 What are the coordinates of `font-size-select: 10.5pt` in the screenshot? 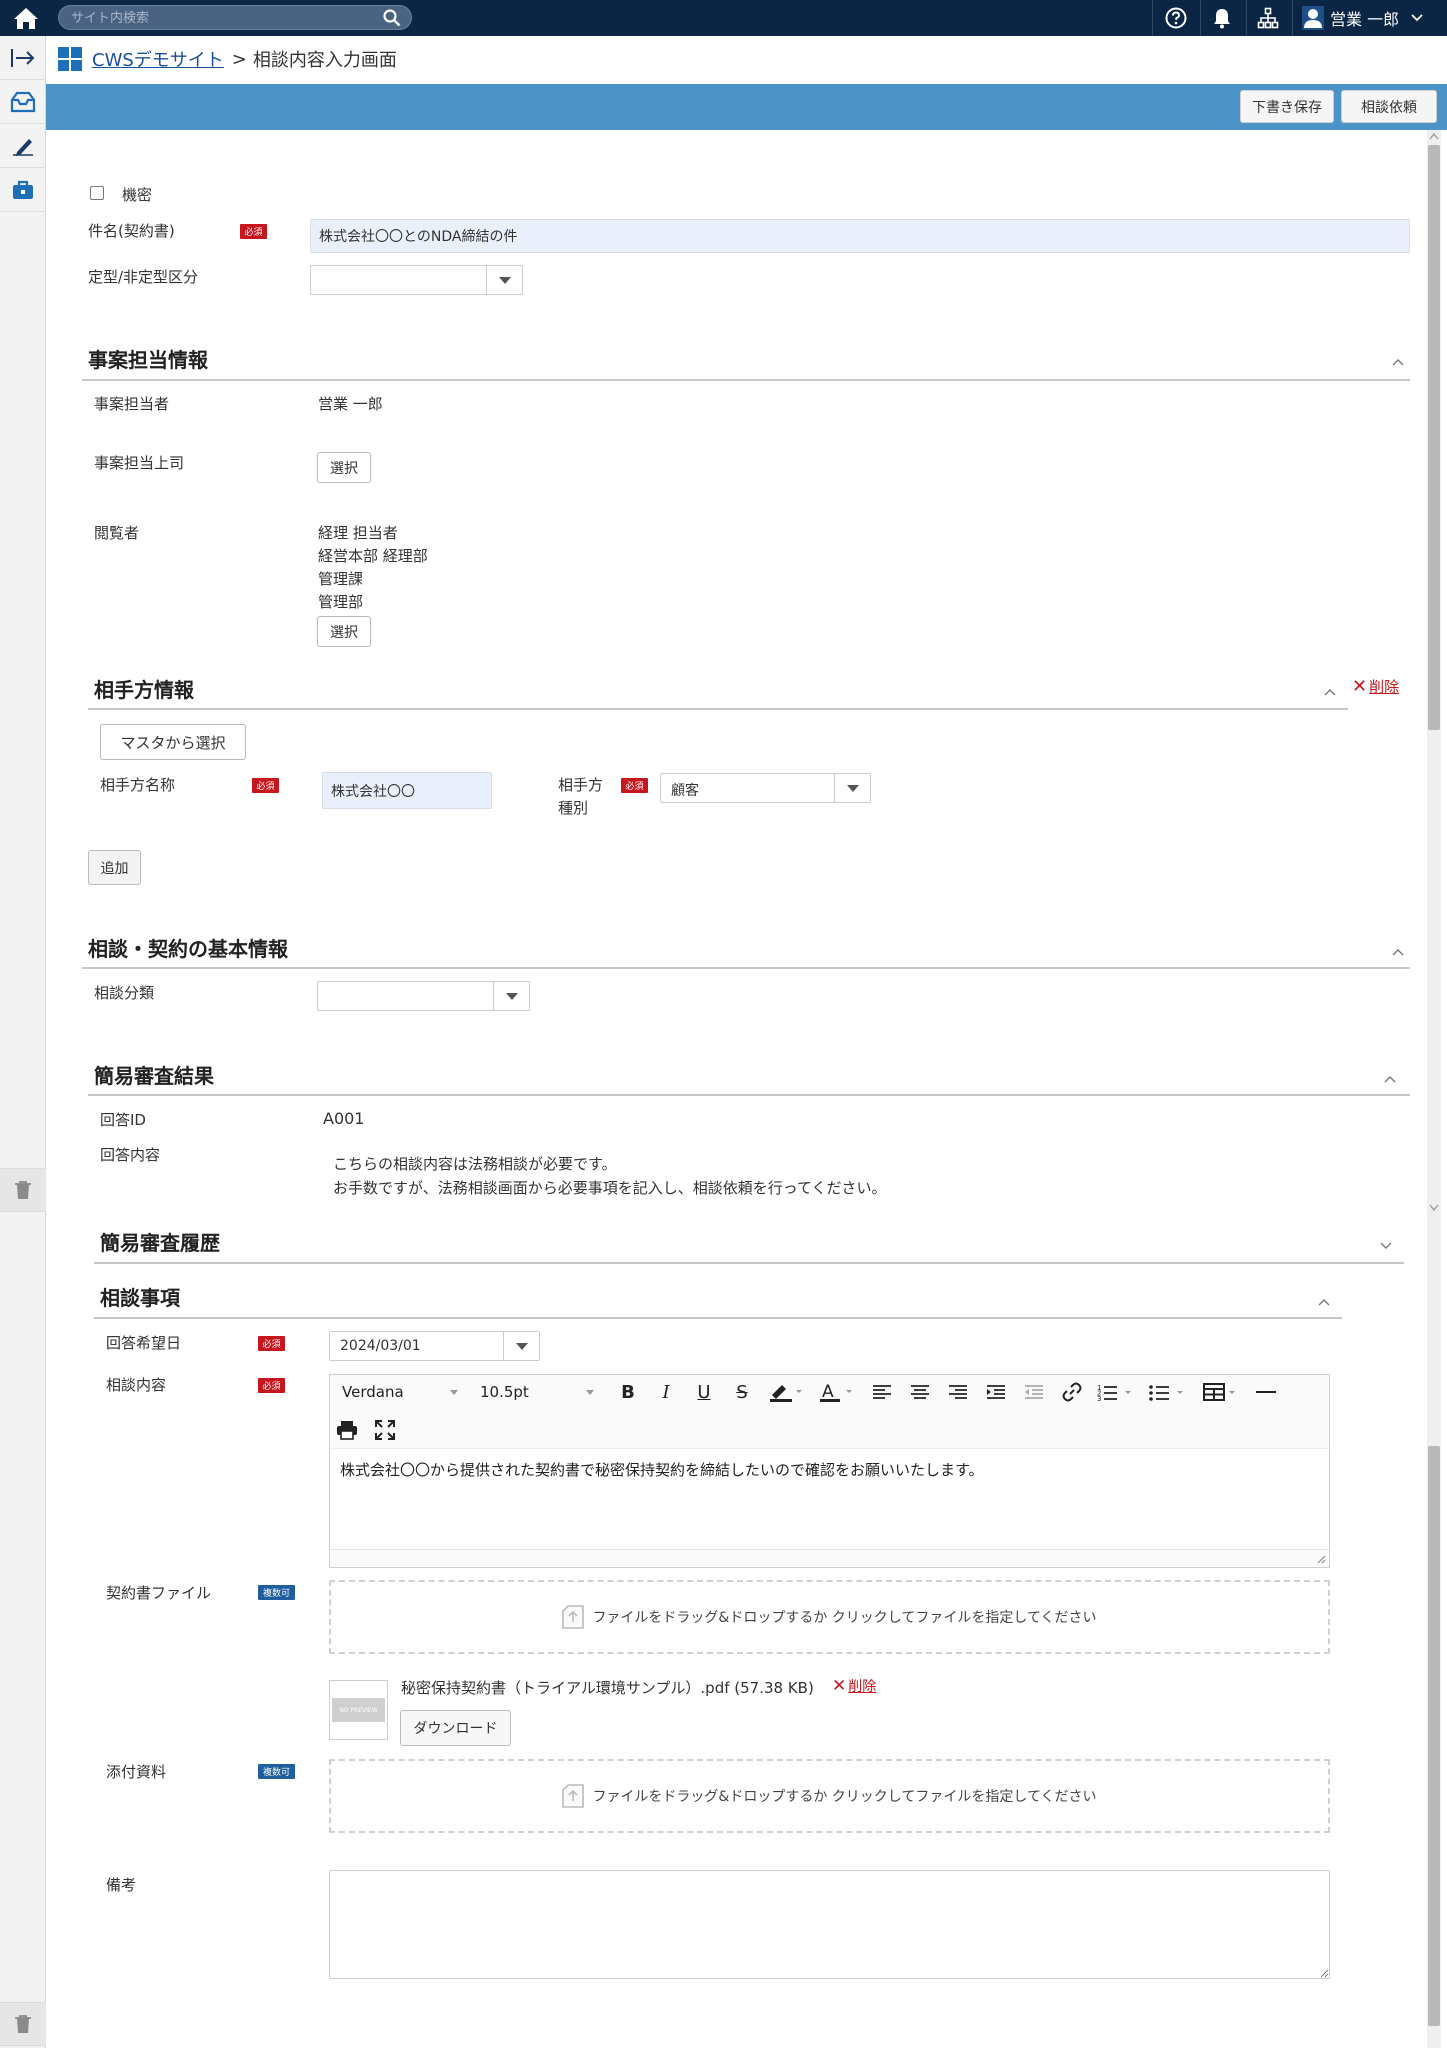 It's located at (537, 1392).